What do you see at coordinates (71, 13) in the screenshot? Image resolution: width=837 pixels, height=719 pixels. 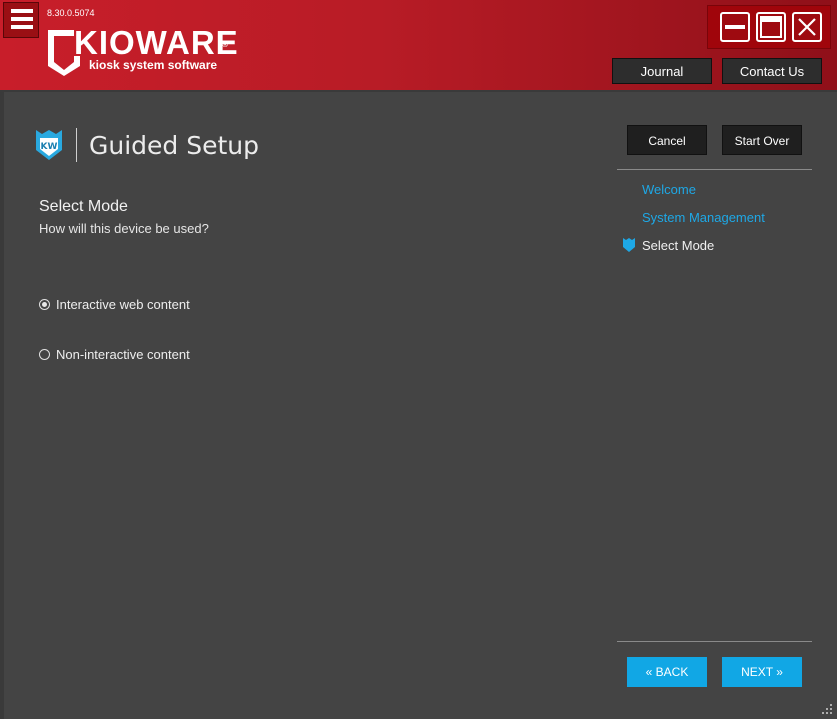 I see `version-label: 8.30.0.5074` at bounding box center [71, 13].